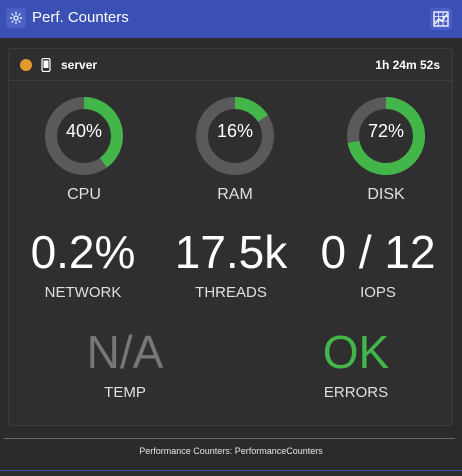 The width and height of the screenshot is (462, 476). Describe the element at coordinates (79, 65) in the screenshot. I see `server-name: server` at that location.